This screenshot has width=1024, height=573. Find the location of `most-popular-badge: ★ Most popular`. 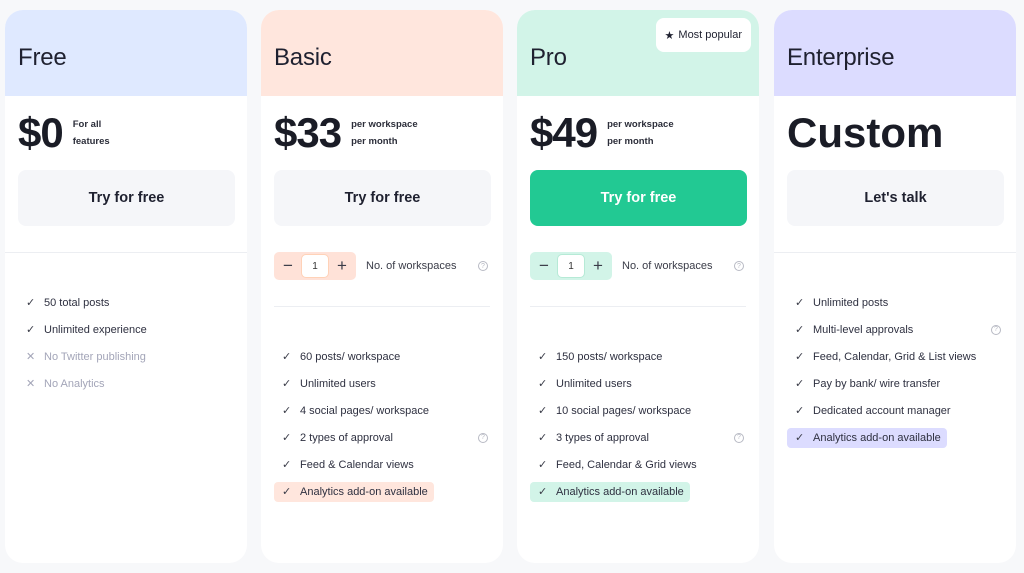

most-popular-badge: ★ Most popular is located at coordinates (703, 35).